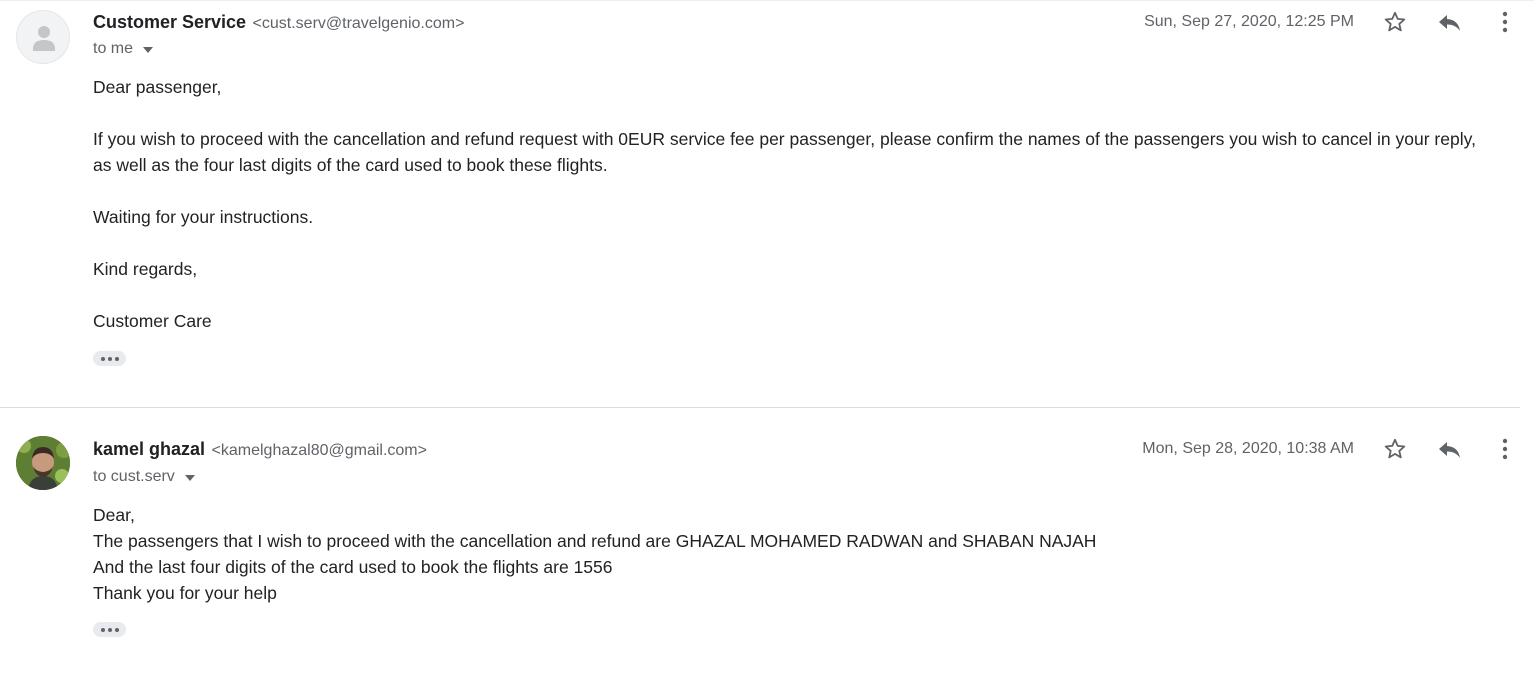 Image resolution: width=1534 pixels, height=679 pixels. I want to click on body-greeting: Dear passenger,, so click(157, 87).